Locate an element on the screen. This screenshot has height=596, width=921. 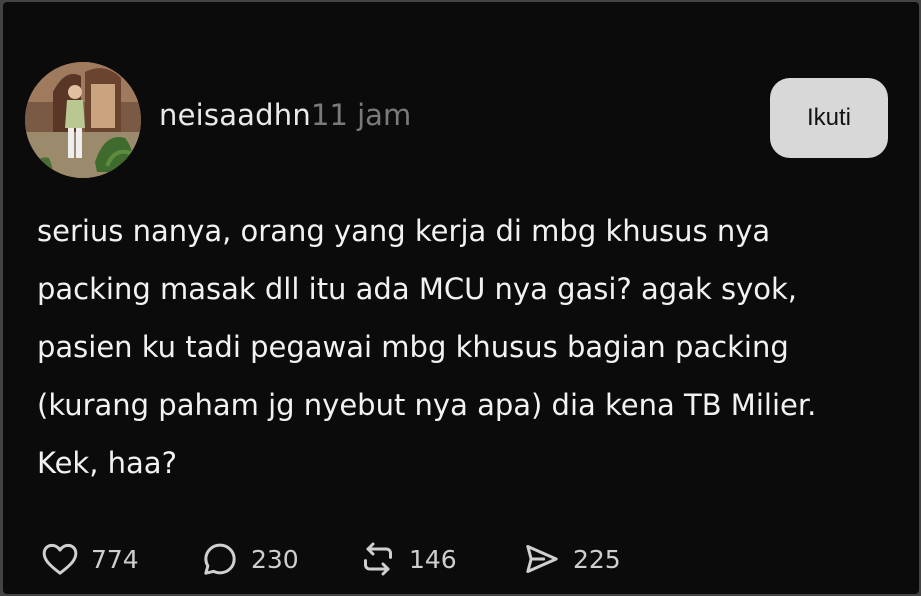
send-icon is located at coordinates (542, 559).